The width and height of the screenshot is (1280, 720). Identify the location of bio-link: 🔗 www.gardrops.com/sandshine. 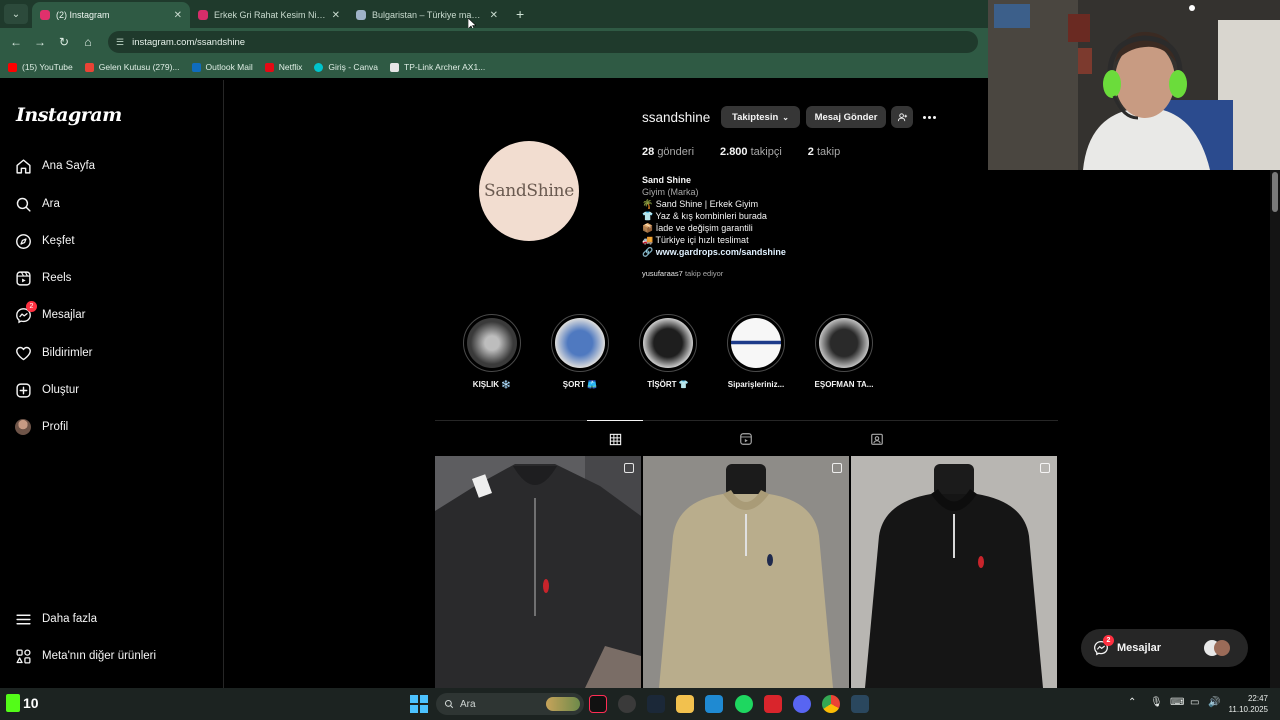
(714, 252).